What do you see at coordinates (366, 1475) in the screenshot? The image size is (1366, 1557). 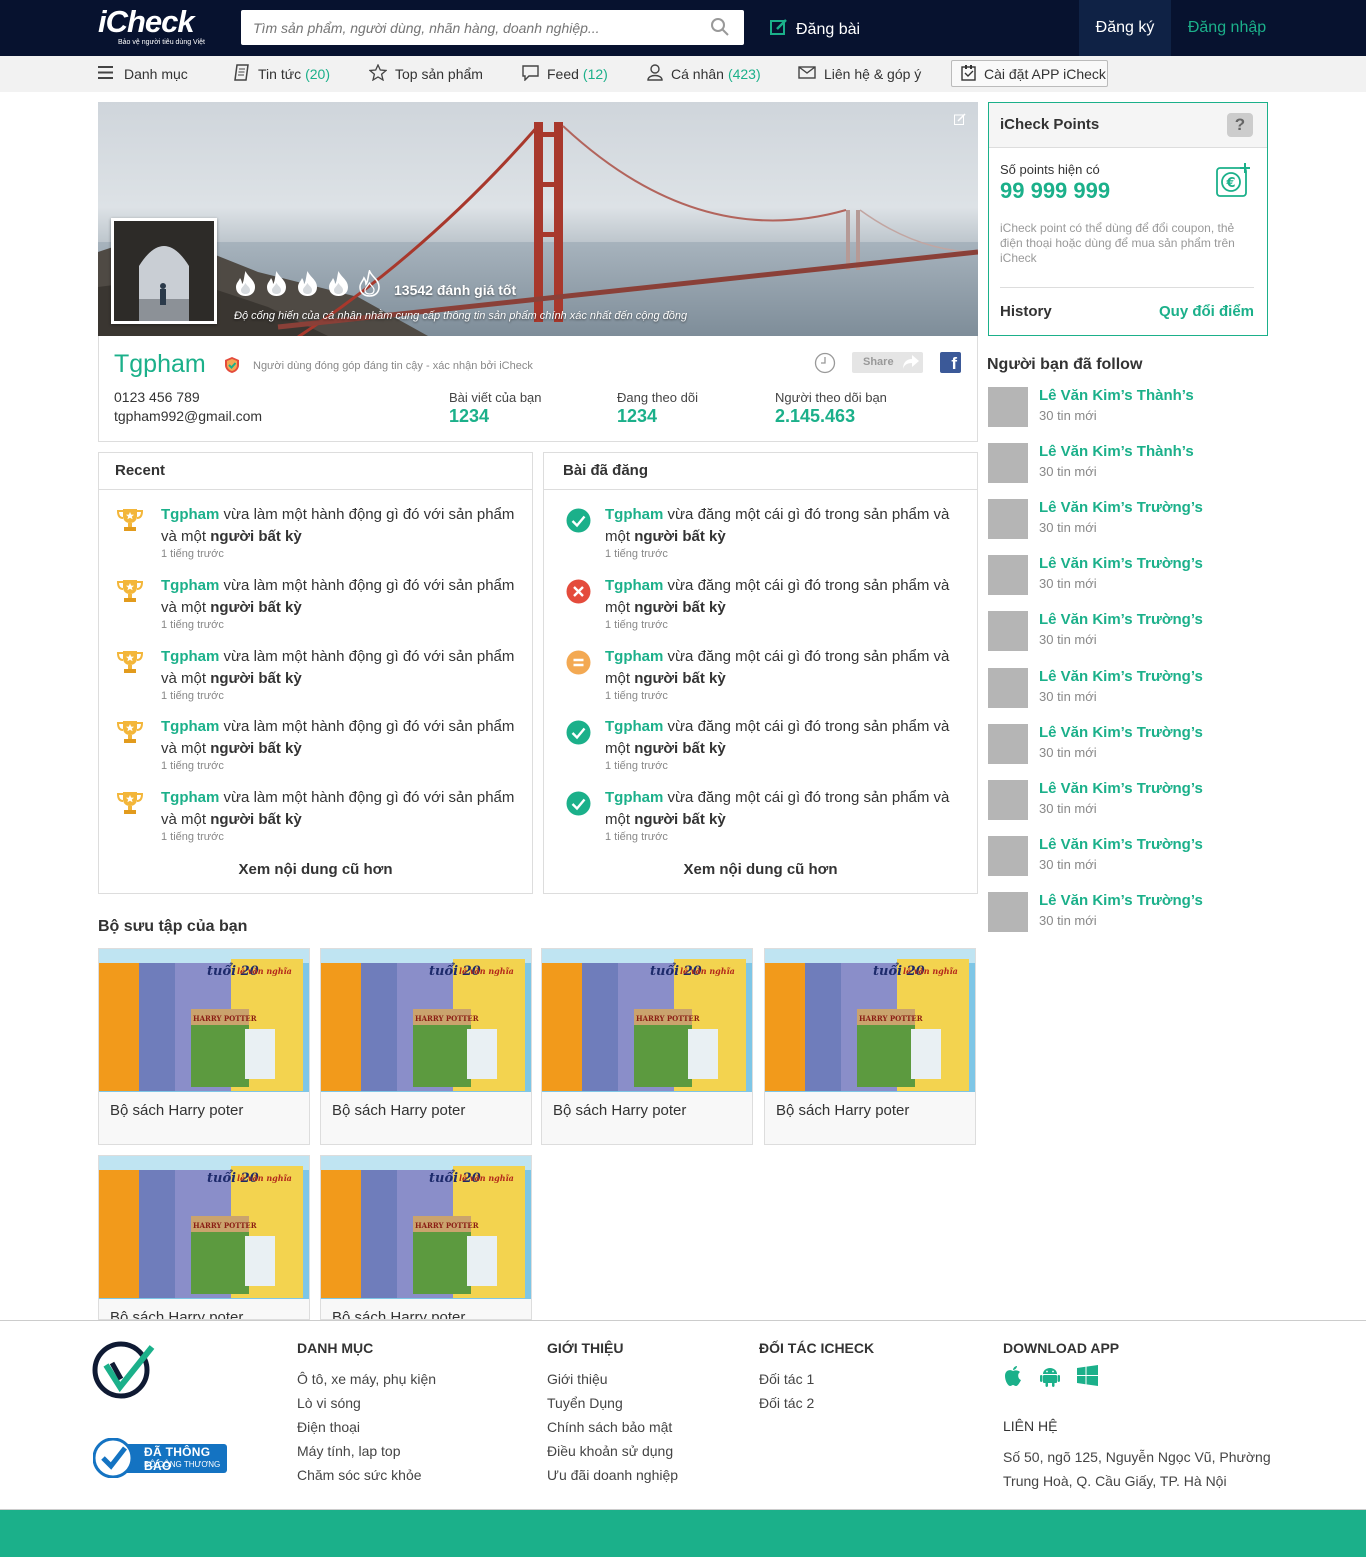 I see `footer-link: Chăm sóc sức khỏe` at bounding box center [366, 1475].